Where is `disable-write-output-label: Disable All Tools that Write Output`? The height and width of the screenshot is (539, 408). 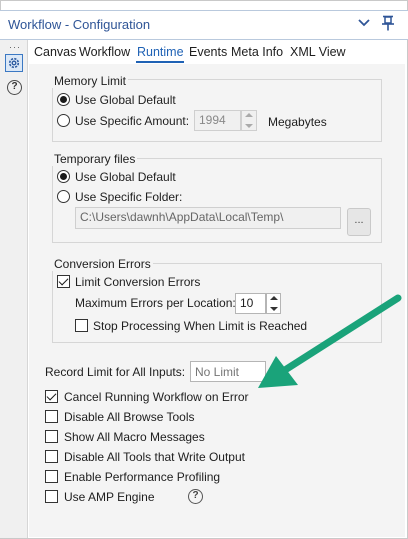 disable-write-output-label: Disable All Tools that Write Output is located at coordinates (154, 457).